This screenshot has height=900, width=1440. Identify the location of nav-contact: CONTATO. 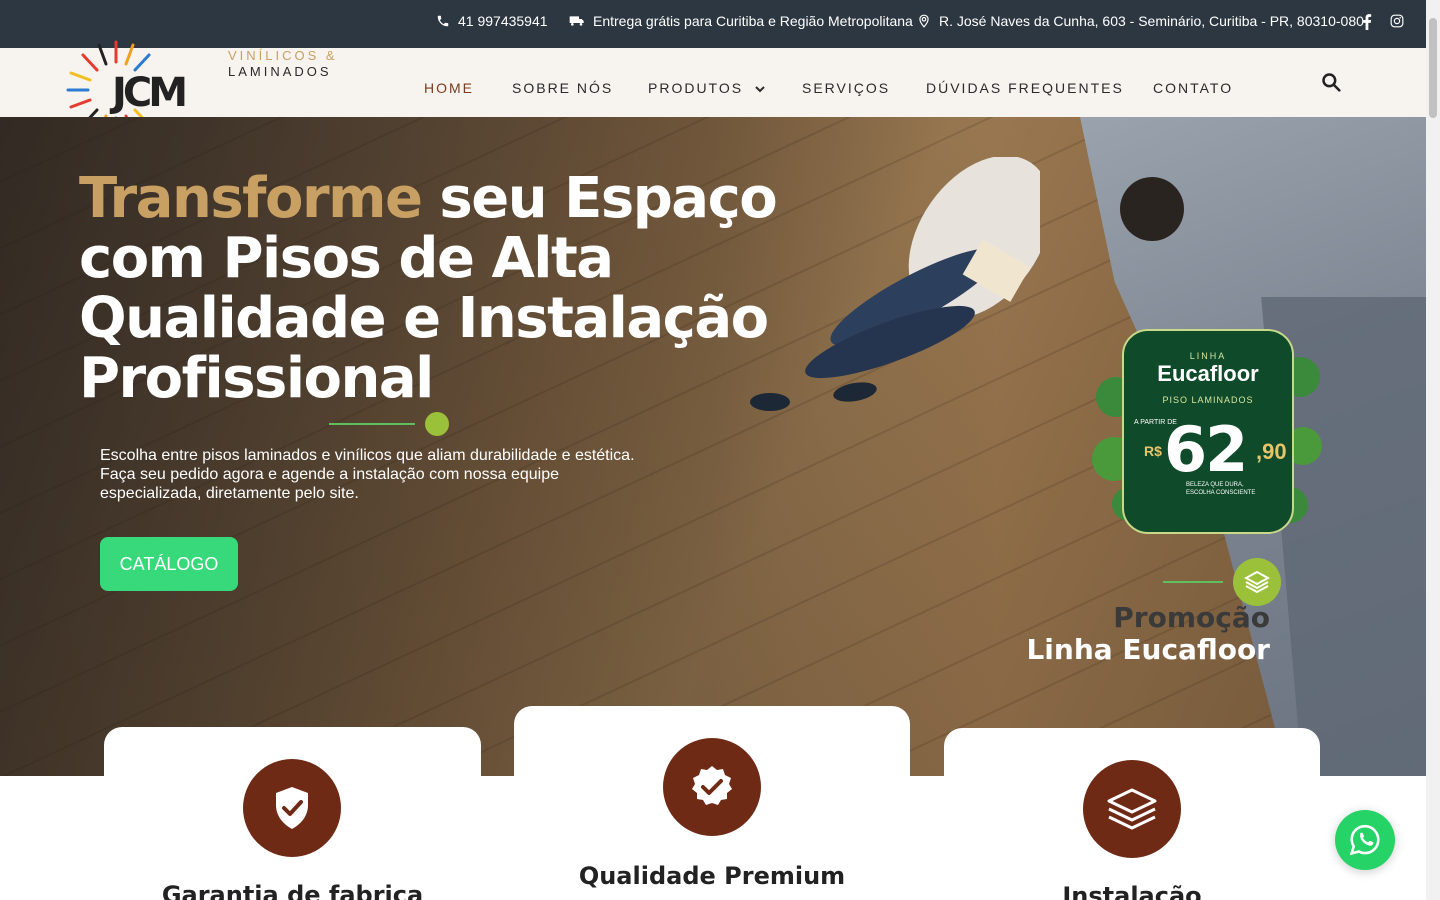
(1193, 88).